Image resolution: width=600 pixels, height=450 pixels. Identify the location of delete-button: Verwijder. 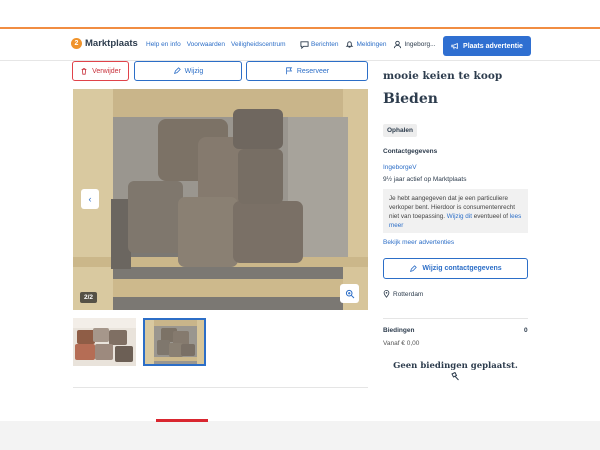
(100, 71).